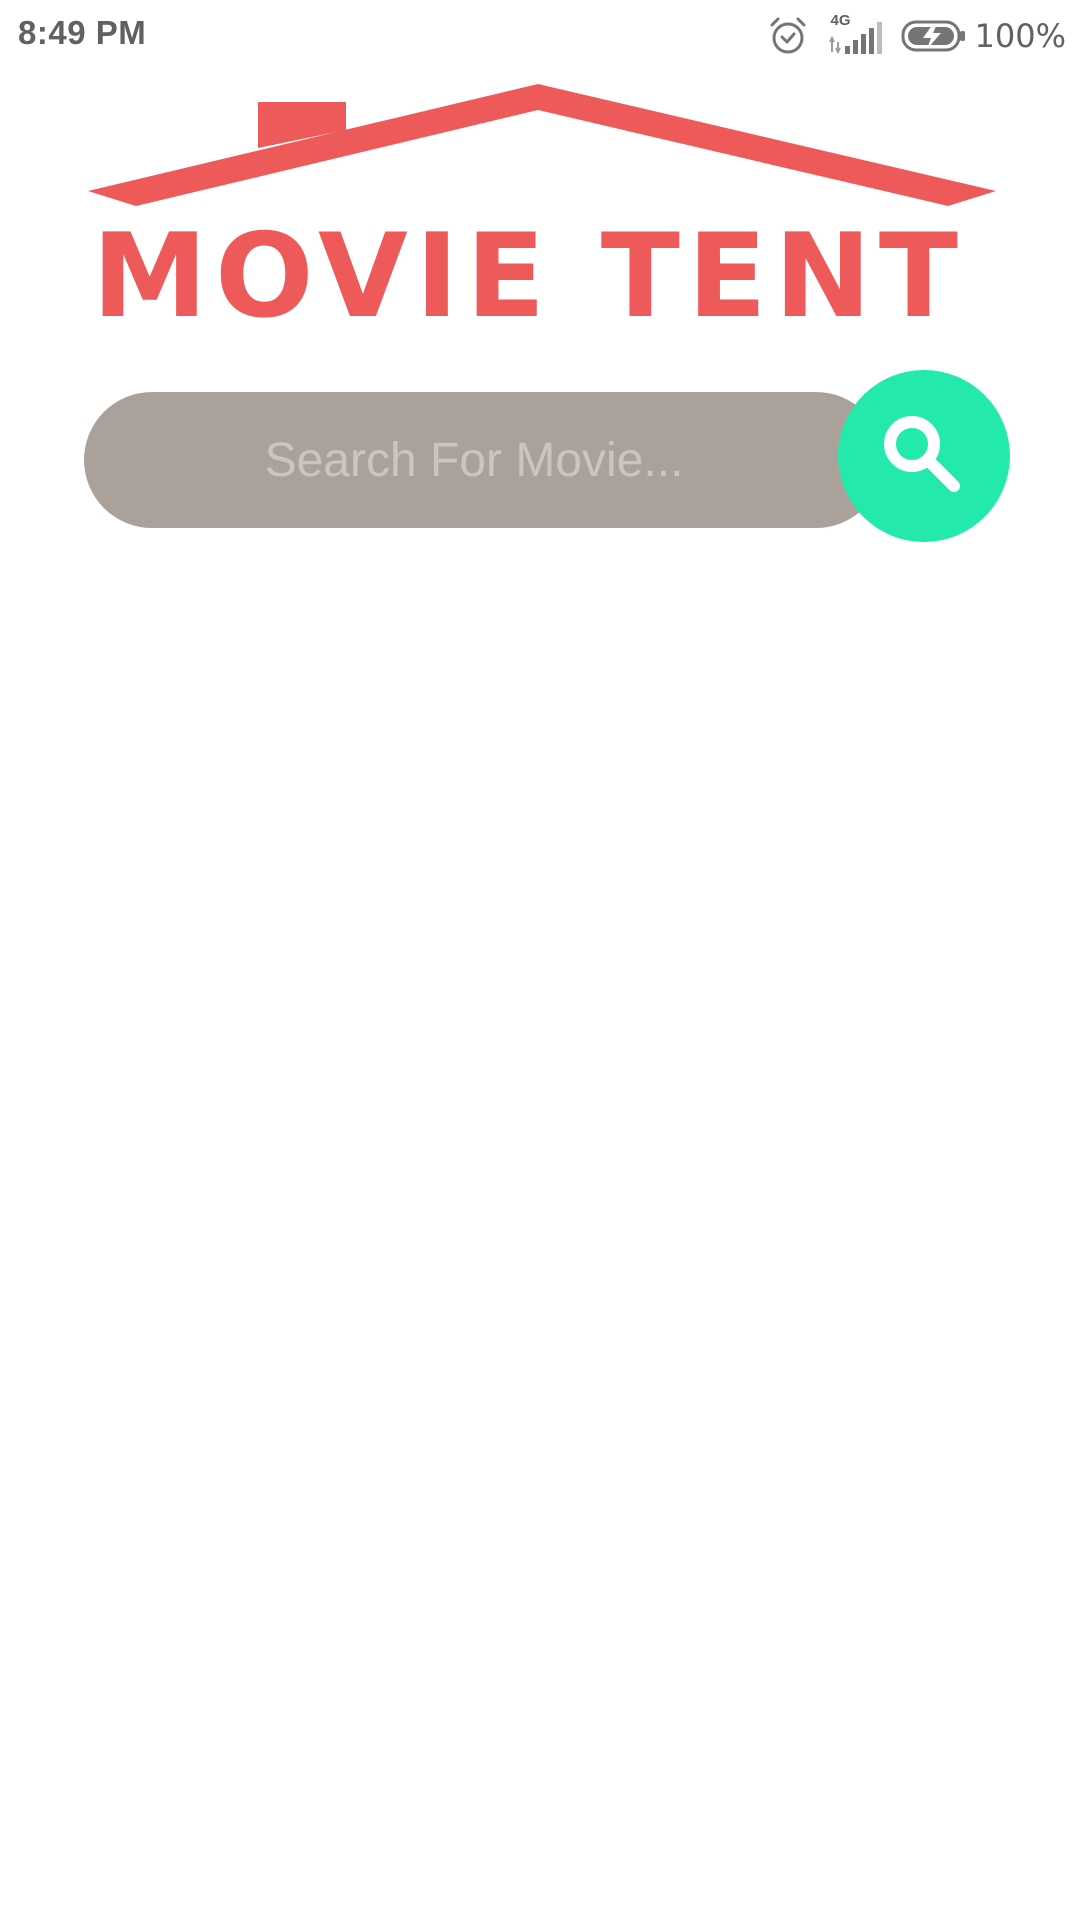  What do you see at coordinates (855, 38) in the screenshot?
I see `signal-icon` at bounding box center [855, 38].